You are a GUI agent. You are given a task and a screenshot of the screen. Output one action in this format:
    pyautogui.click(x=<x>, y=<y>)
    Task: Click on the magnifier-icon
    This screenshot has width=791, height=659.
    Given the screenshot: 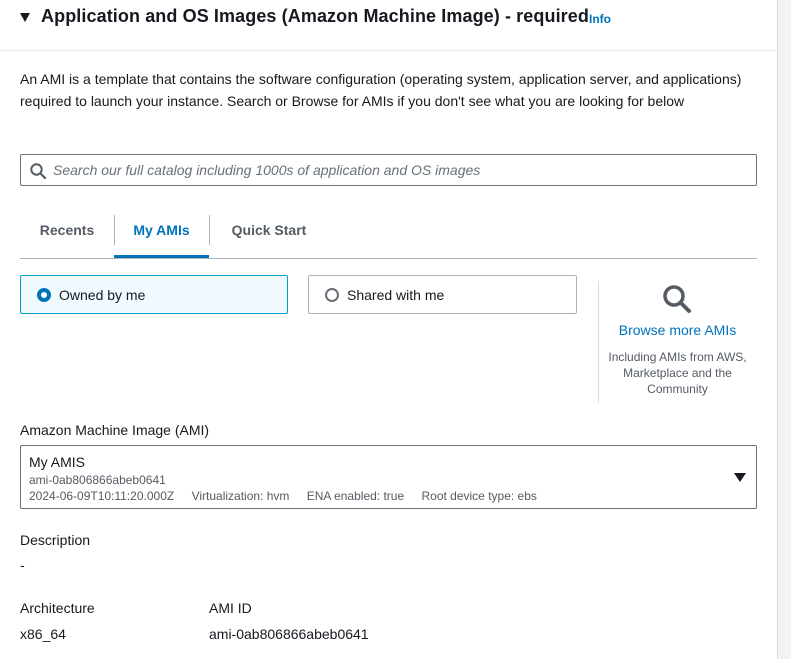 What is the action you would take?
    pyautogui.click(x=677, y=299)
    